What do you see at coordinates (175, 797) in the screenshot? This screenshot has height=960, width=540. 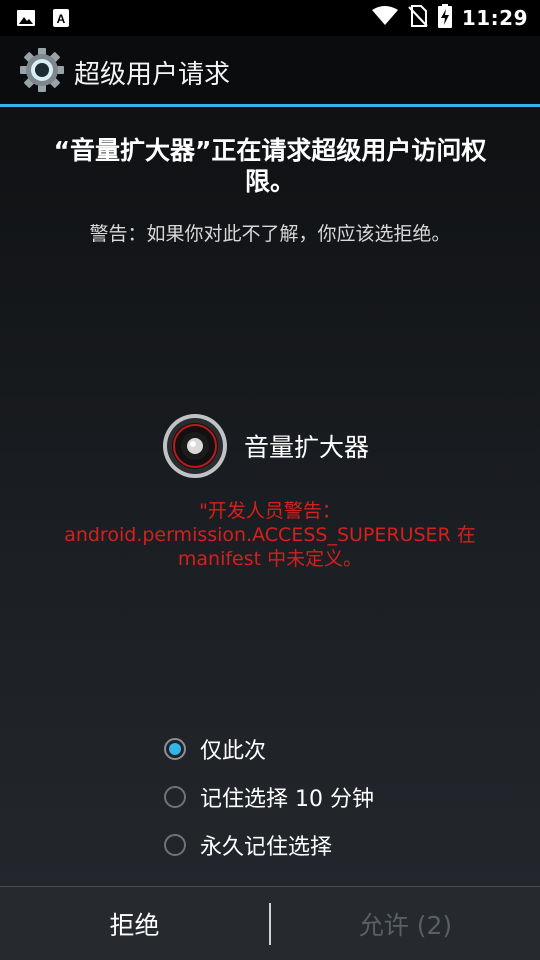 I see `radio-remember-10-min` at bounding box center [175, 797].